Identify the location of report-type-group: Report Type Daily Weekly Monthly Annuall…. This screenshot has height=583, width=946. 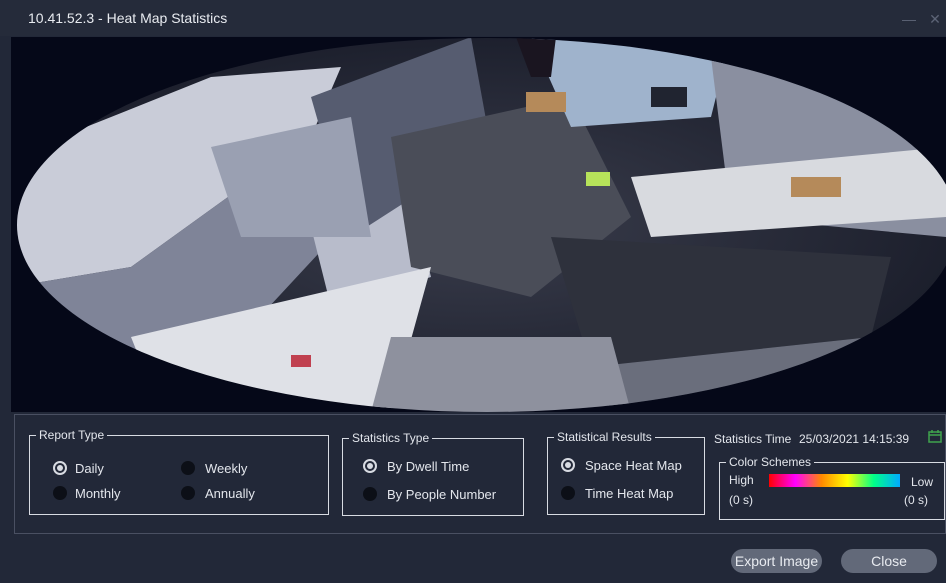
(179, 471).